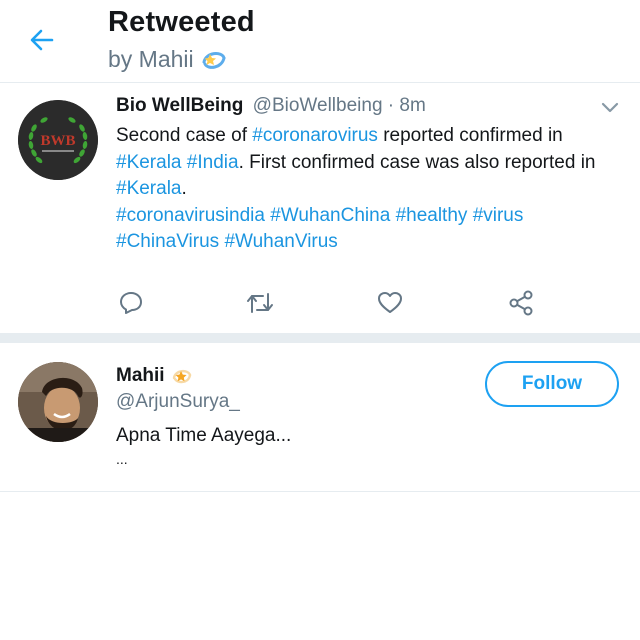 The width and height of the screenshot is (640, 640). I want to click on user-name-row: Mahii, so click(154, 376).